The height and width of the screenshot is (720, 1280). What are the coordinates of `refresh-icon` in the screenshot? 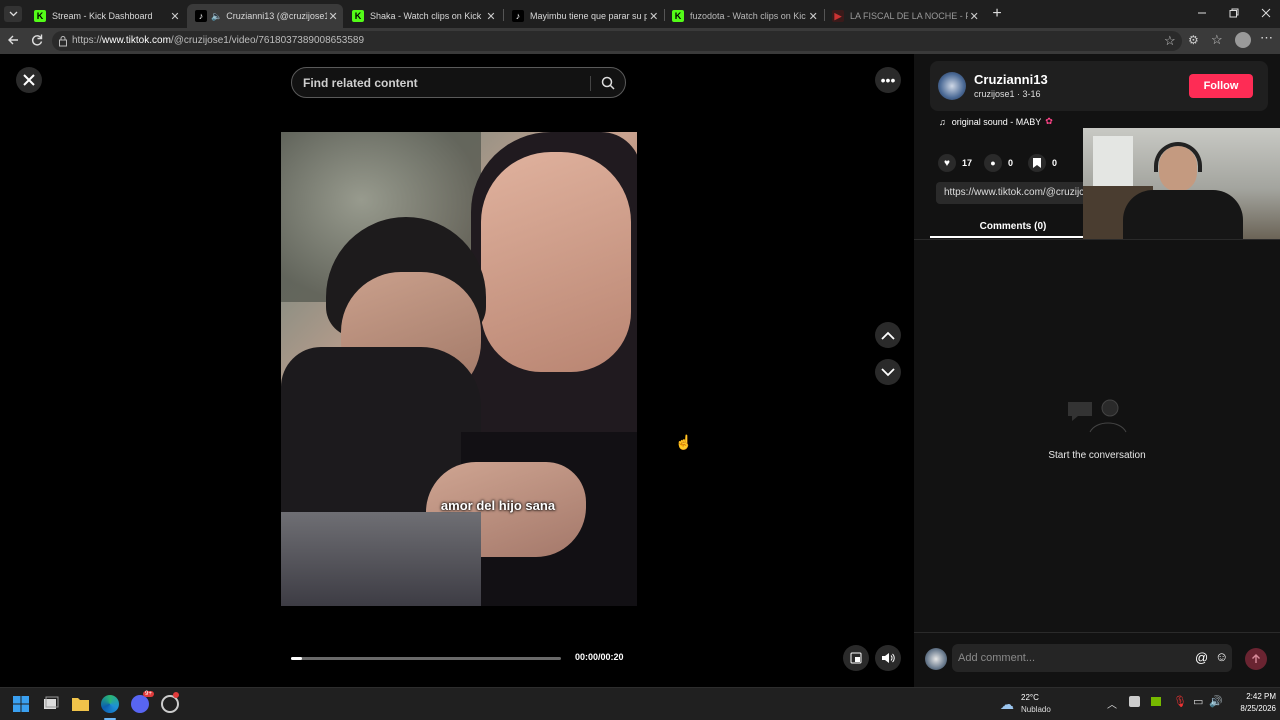 It's located at (37, 40).